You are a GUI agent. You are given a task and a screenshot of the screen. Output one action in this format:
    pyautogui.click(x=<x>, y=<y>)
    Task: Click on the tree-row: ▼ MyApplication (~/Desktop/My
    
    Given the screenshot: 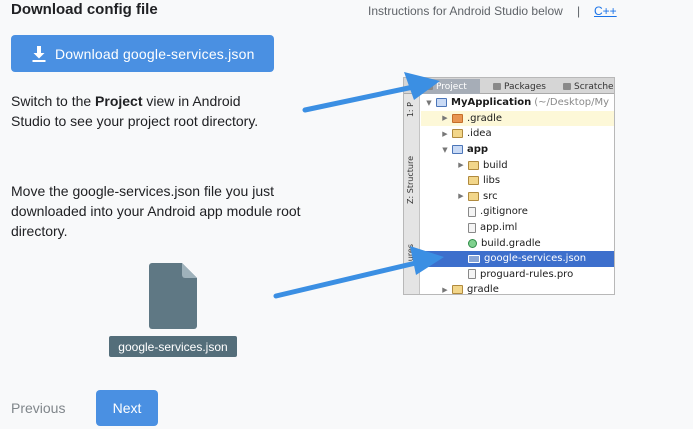 What is the action you would take?
    pyautogui.click(x=517, y=103)
    